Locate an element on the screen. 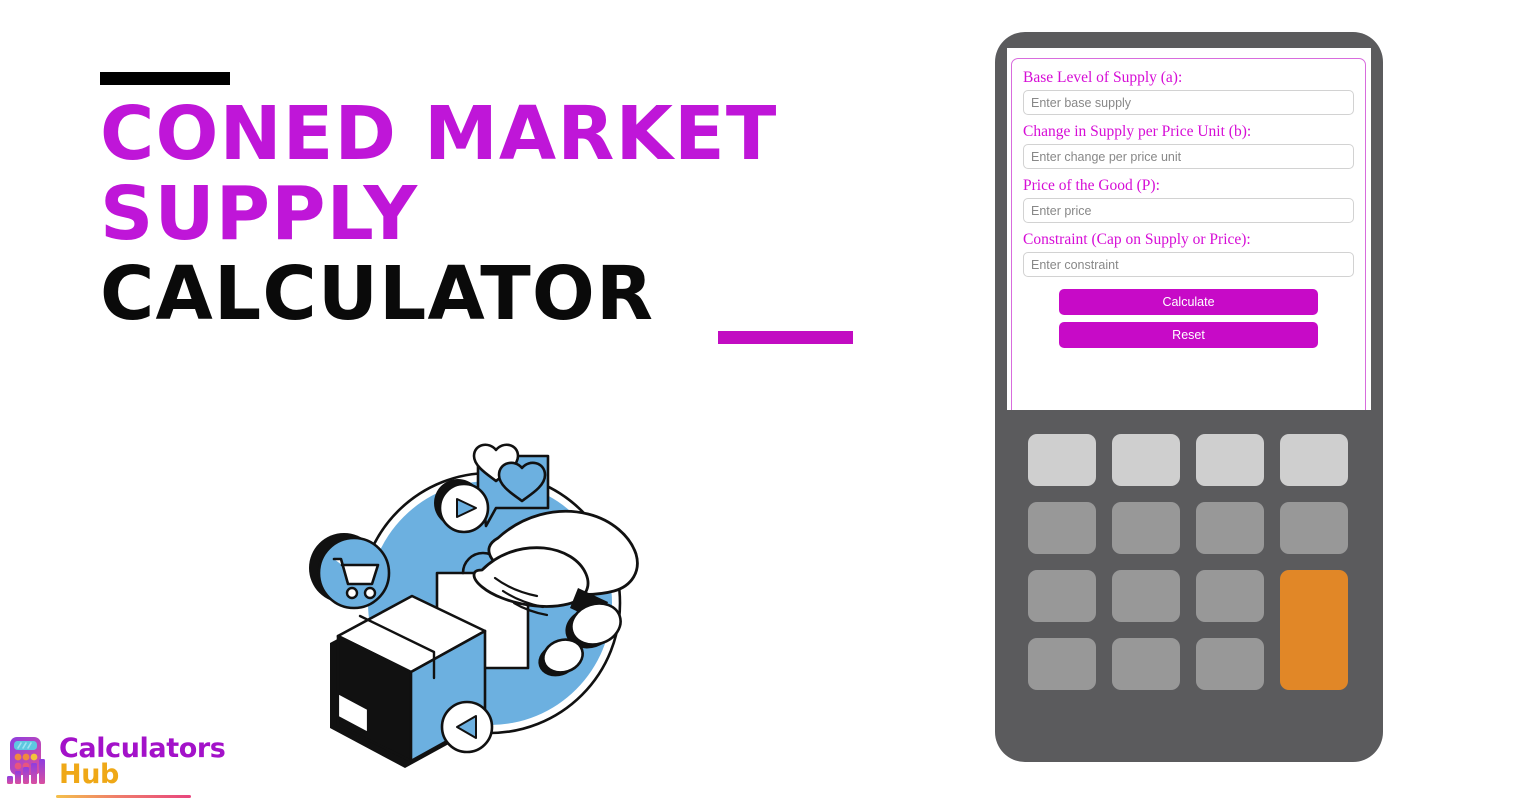  field-group-constraint: Constraint (Cap on Supply or Price): is located at coordinates (1188, 254).